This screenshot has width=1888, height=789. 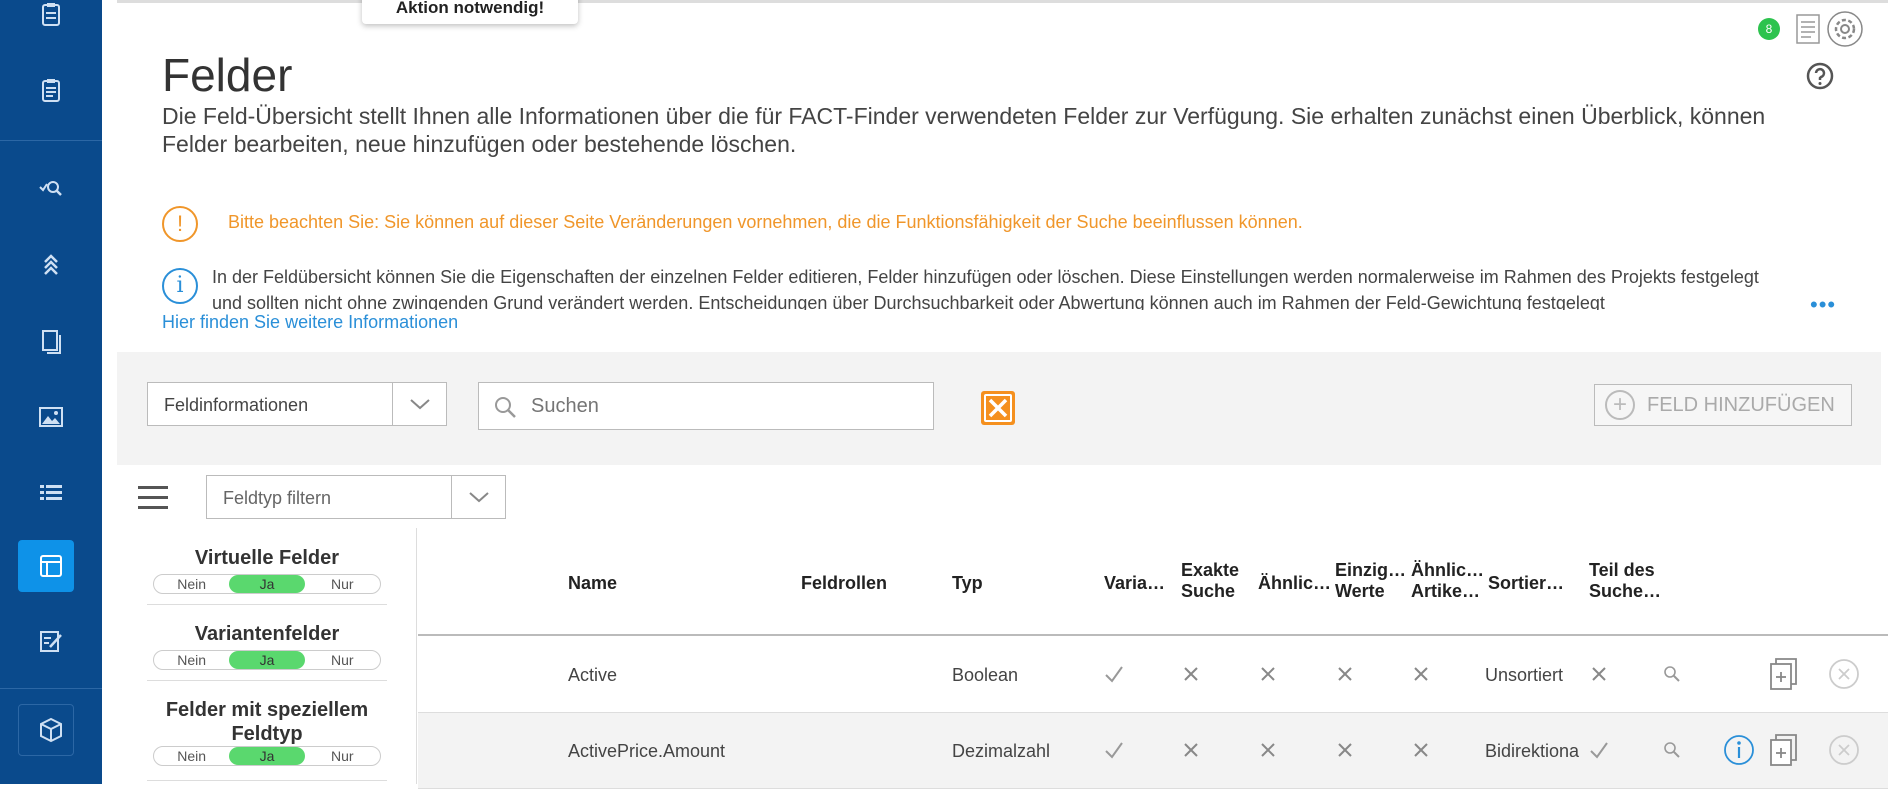 What do you see at coordinates (1845, 29) in the screenshot?
I see `gear-icon` at bounding box center [1845, 29].